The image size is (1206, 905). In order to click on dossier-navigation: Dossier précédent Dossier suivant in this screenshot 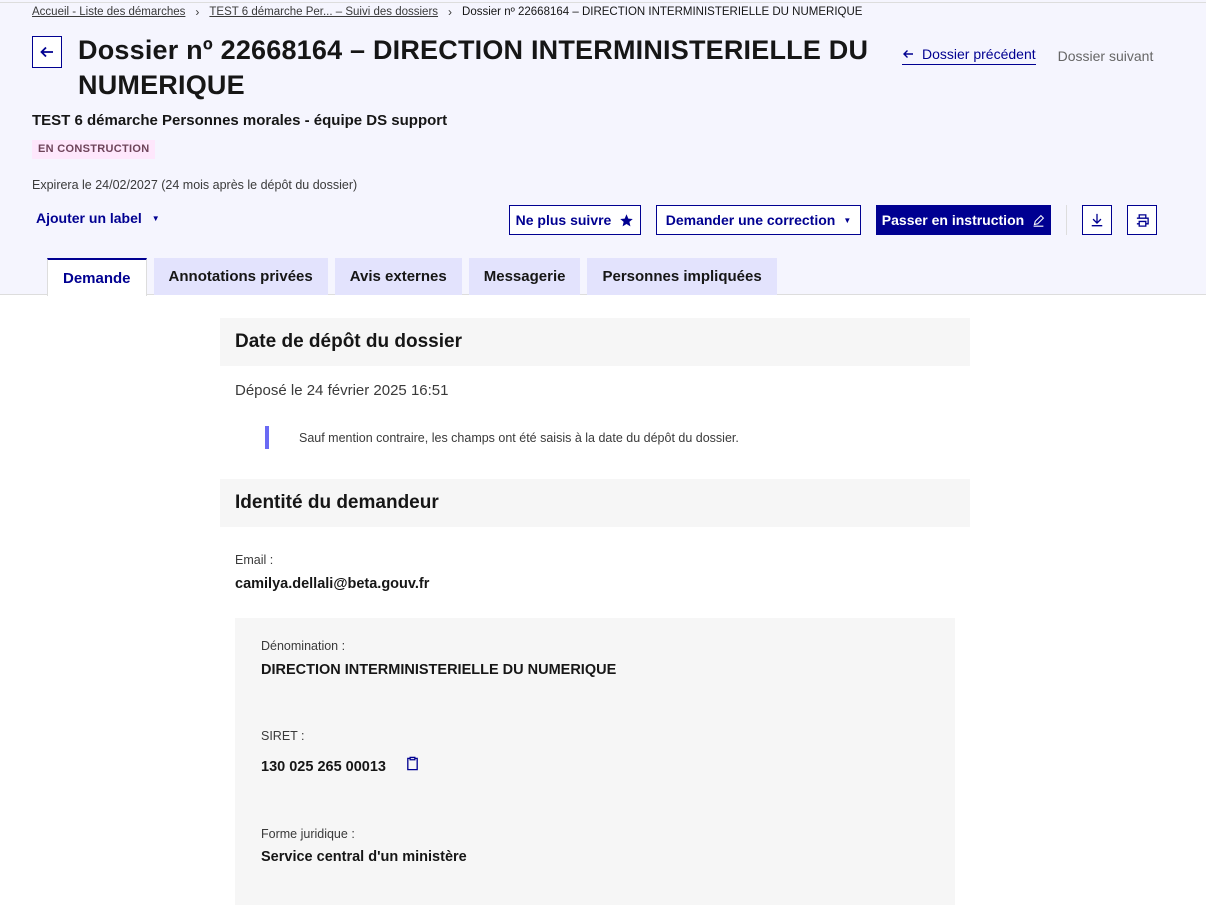, I will do `click(1027, 55)`.